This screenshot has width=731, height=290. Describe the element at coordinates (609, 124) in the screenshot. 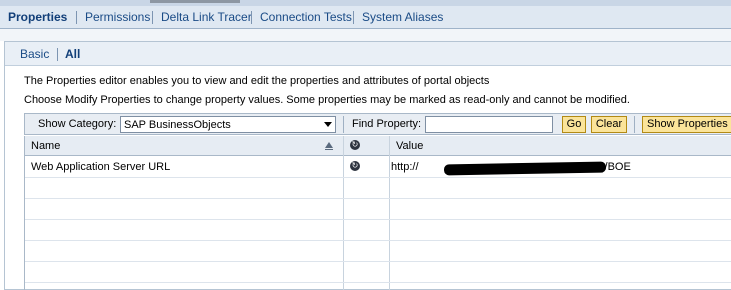

I see `clear-button: Clear` at that location.